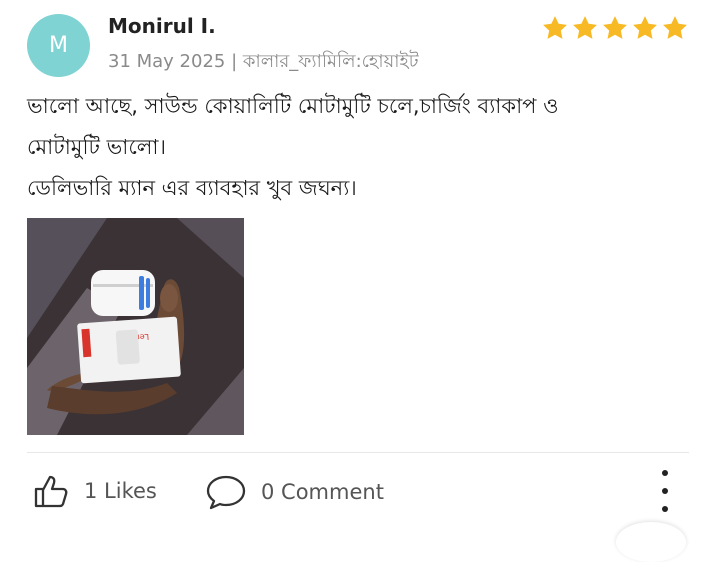  I want to click on review-photo: Lenovo, so click(135, 326).